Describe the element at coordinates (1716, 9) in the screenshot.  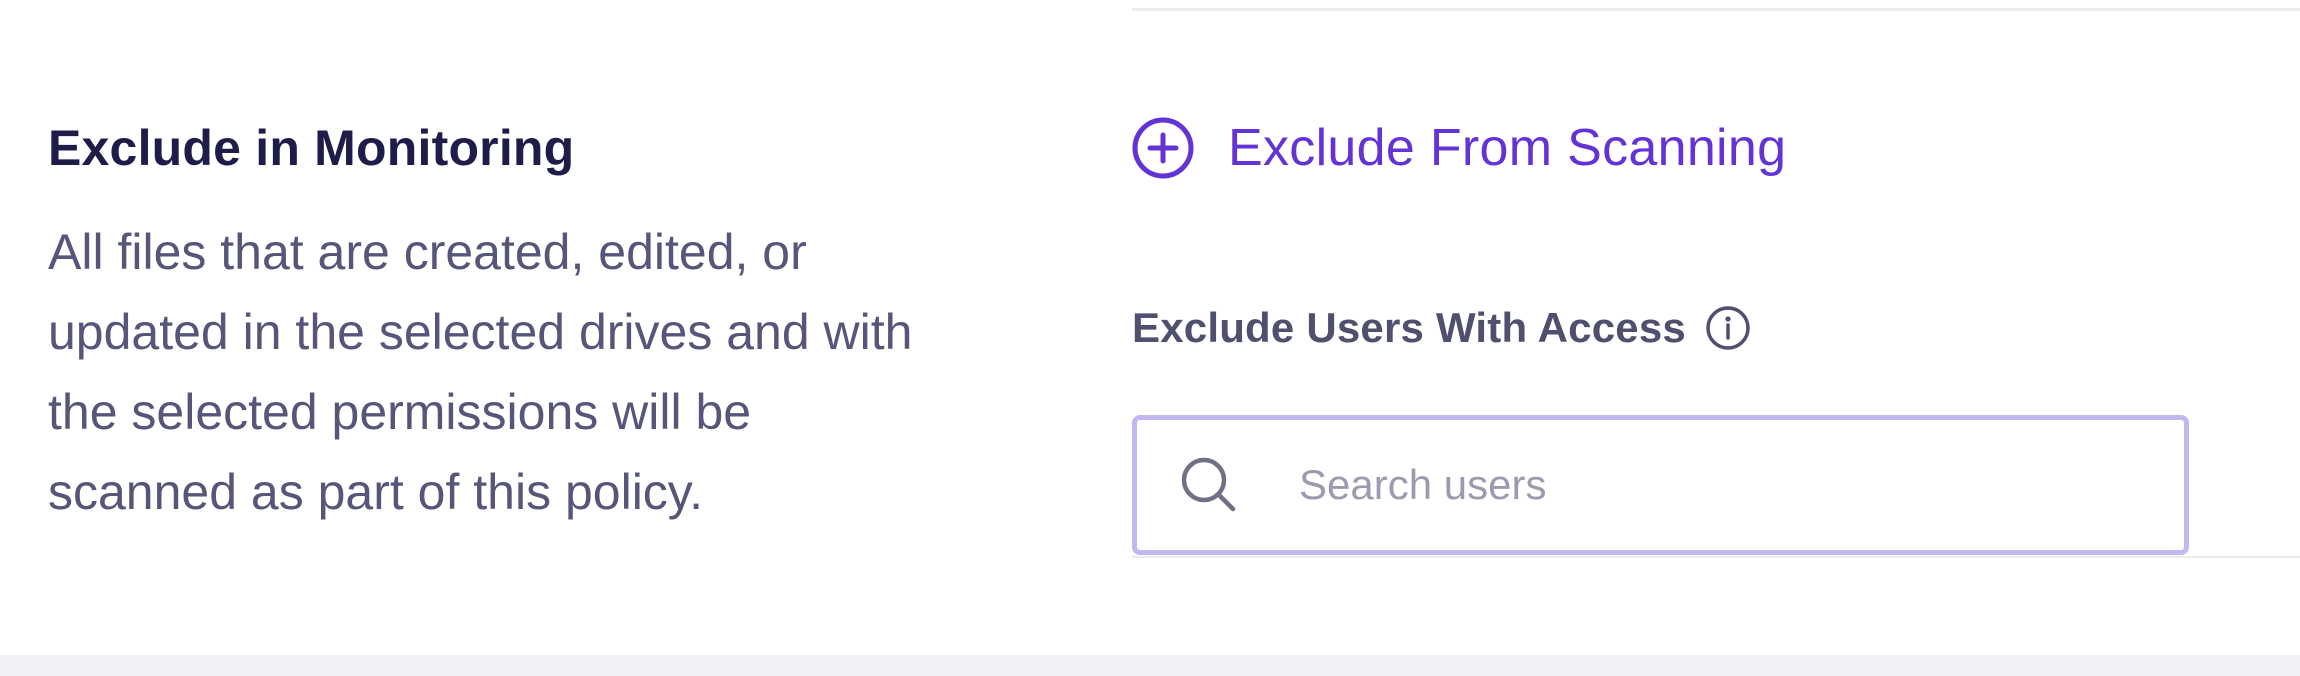
I see `top-divider` at that location.